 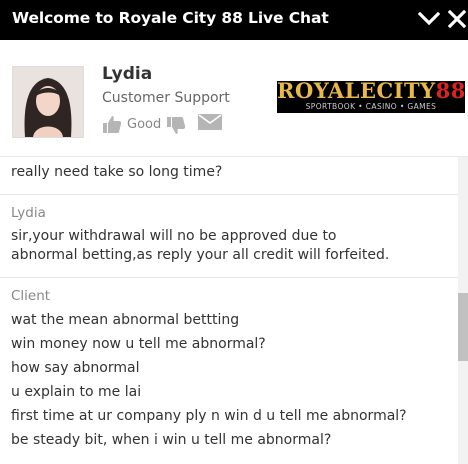 What do you see at coordinates (463, 327) in the screenshot?
I see `scrollbar-thumb` at bounding box center [463, 327].